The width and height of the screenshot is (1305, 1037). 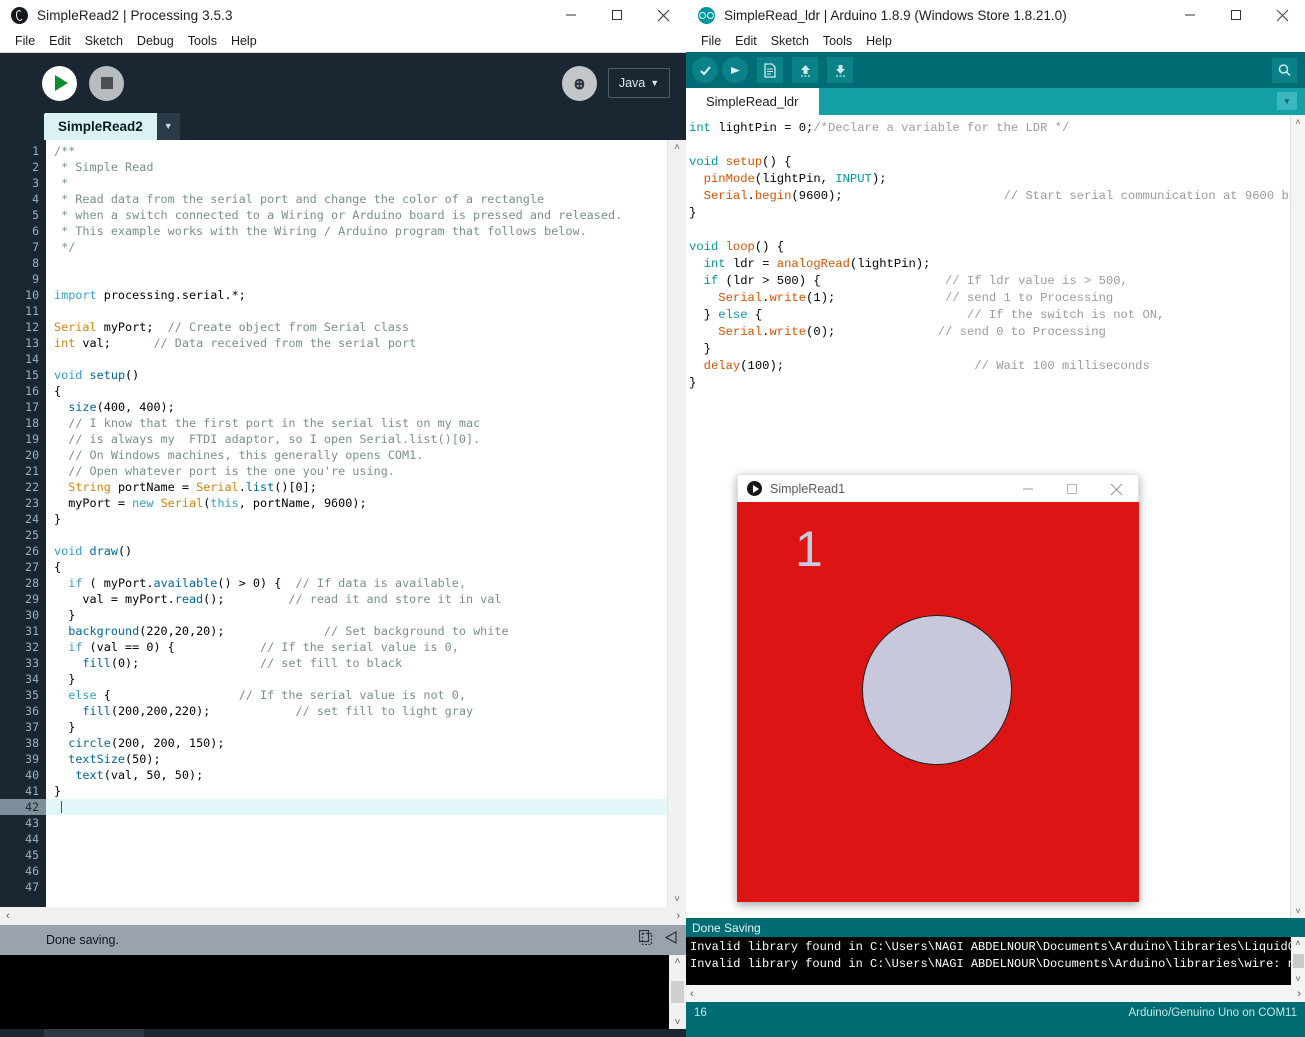 What do you see at coordinates (995, 1013) in the screenshot?
I see `arduino-bottom-bar: 16 Arduino/Genuino Uno on COM11` at bounding box center [995, 1013].